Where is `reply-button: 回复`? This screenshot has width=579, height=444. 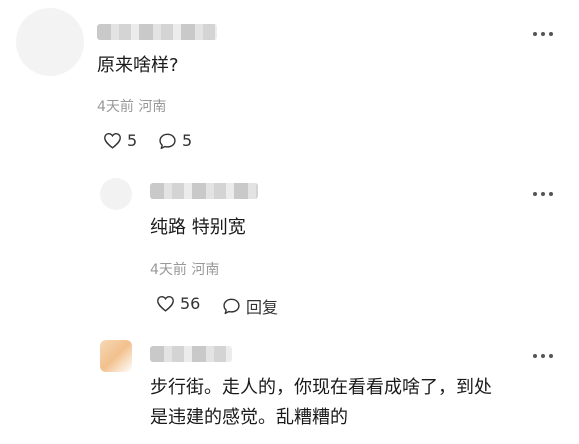 reply-button: 回复 is located at coordinates (250, 306).